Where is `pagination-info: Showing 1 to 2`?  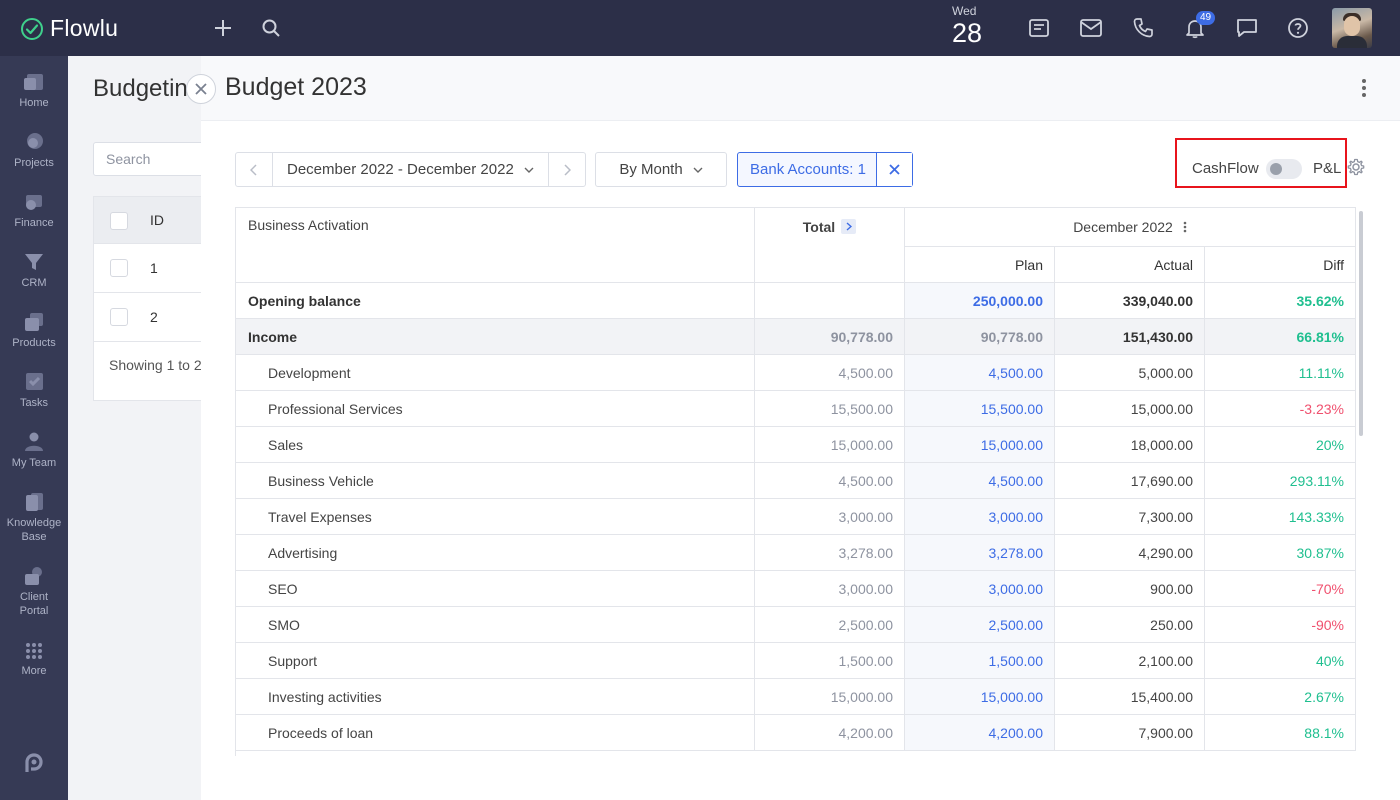 pagination-info: Showing 1 to 2 is located at coordinates (155, 365).